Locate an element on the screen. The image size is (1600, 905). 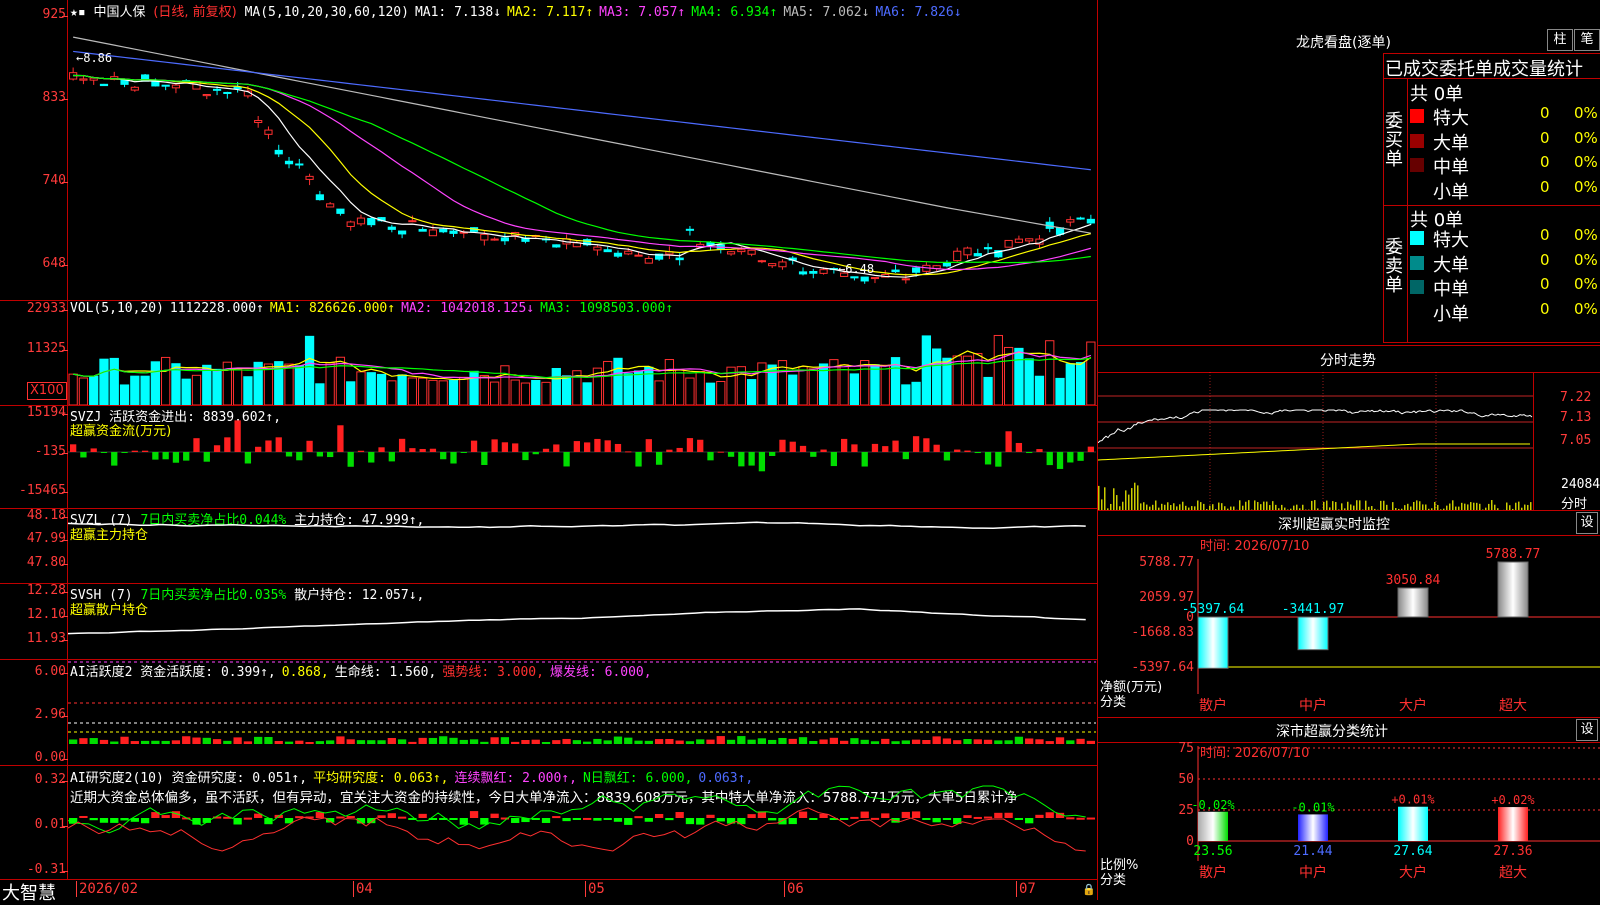
order-color-swatch is located at coordinates (1417, 141).